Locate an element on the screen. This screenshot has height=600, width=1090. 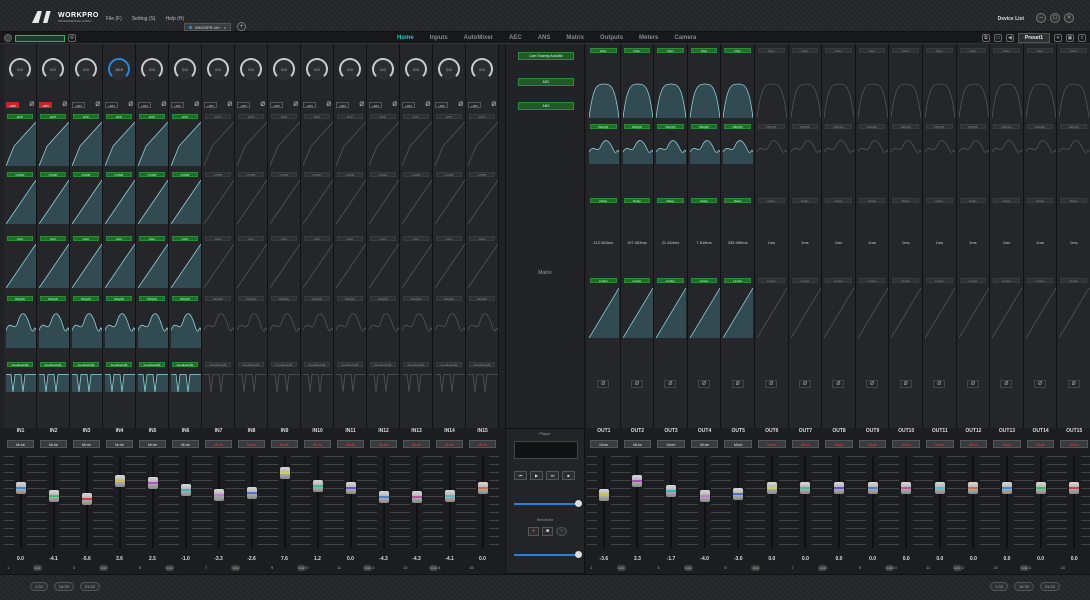
cam-sharing-automix-button: Cam Sharing AutoMix is located at coordinates (546, 56).